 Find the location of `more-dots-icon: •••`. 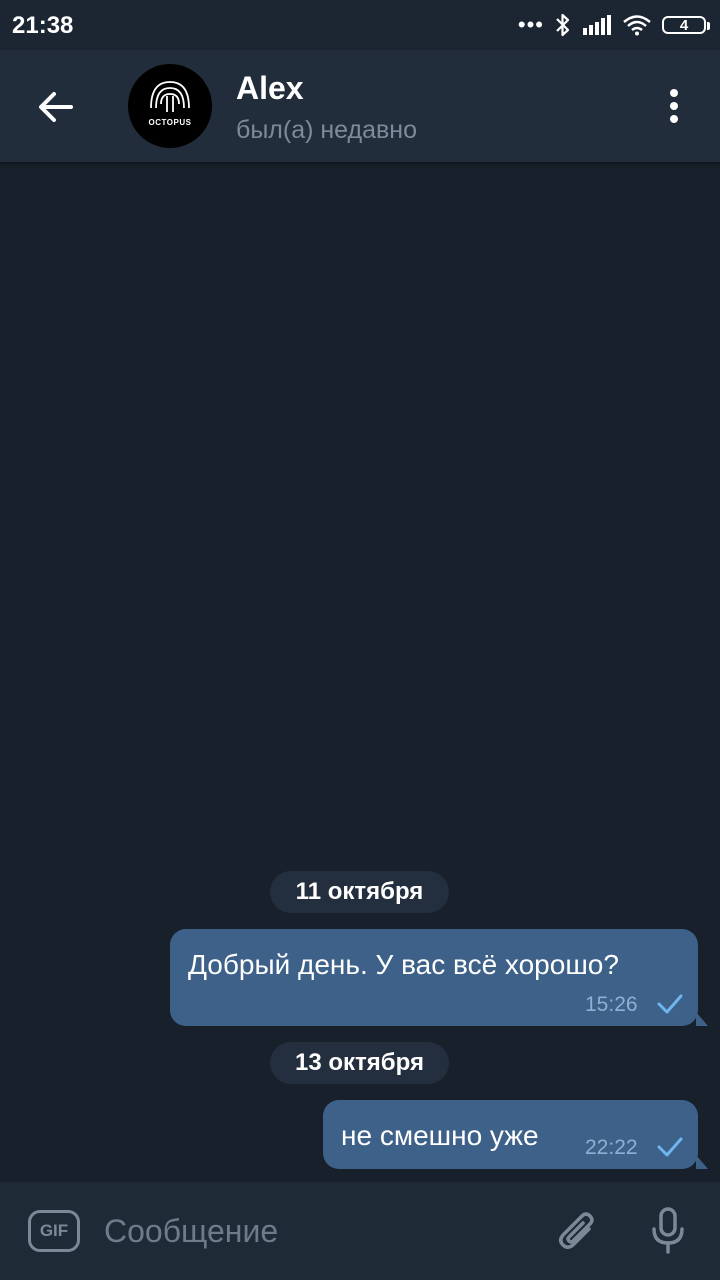

more-dots-icon: ••• is located at coordinates (530, 24).